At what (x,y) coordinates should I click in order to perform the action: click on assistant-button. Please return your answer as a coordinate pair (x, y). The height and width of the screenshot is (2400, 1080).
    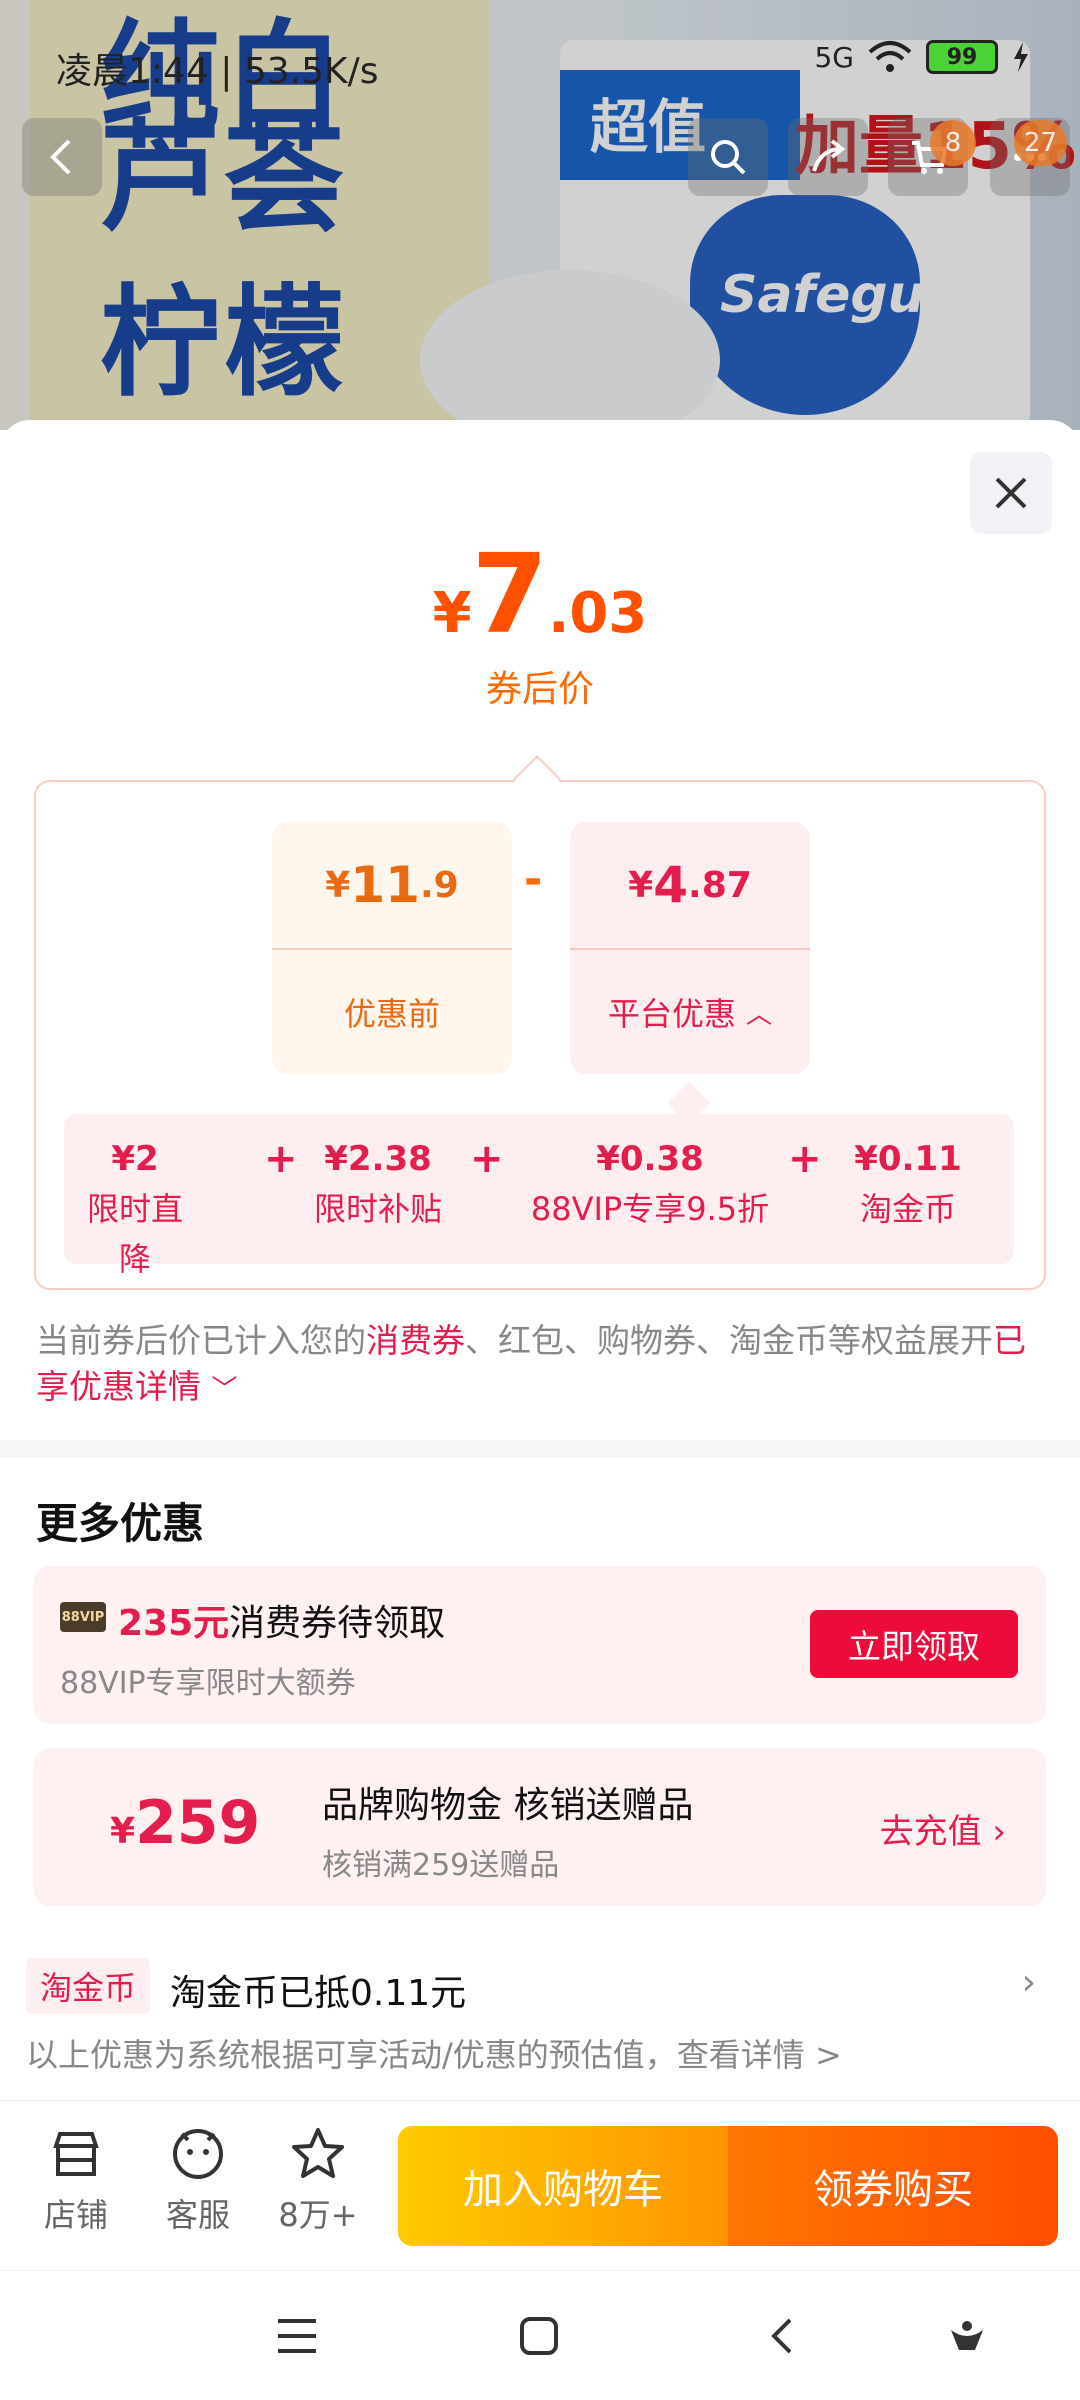
    Looking at the image, I should click on (967, 2336).